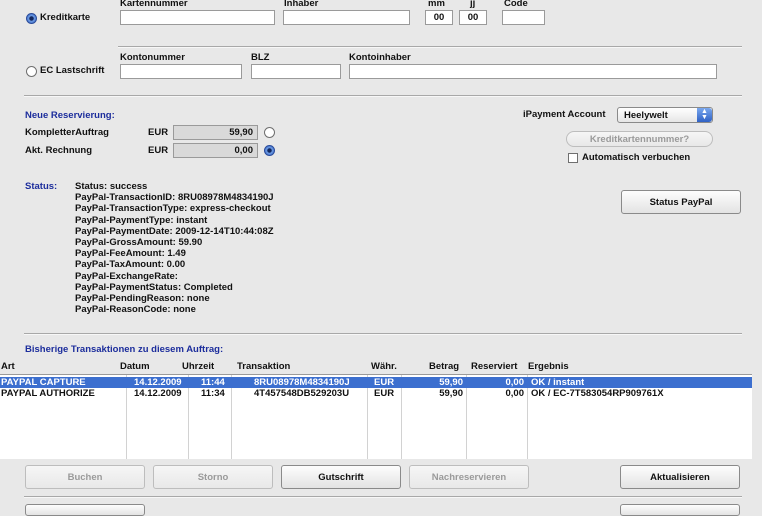  What do you see at coordinates (523, 17) in the screenshot?
I see `card-code-input` at bounding box center [523, 17].